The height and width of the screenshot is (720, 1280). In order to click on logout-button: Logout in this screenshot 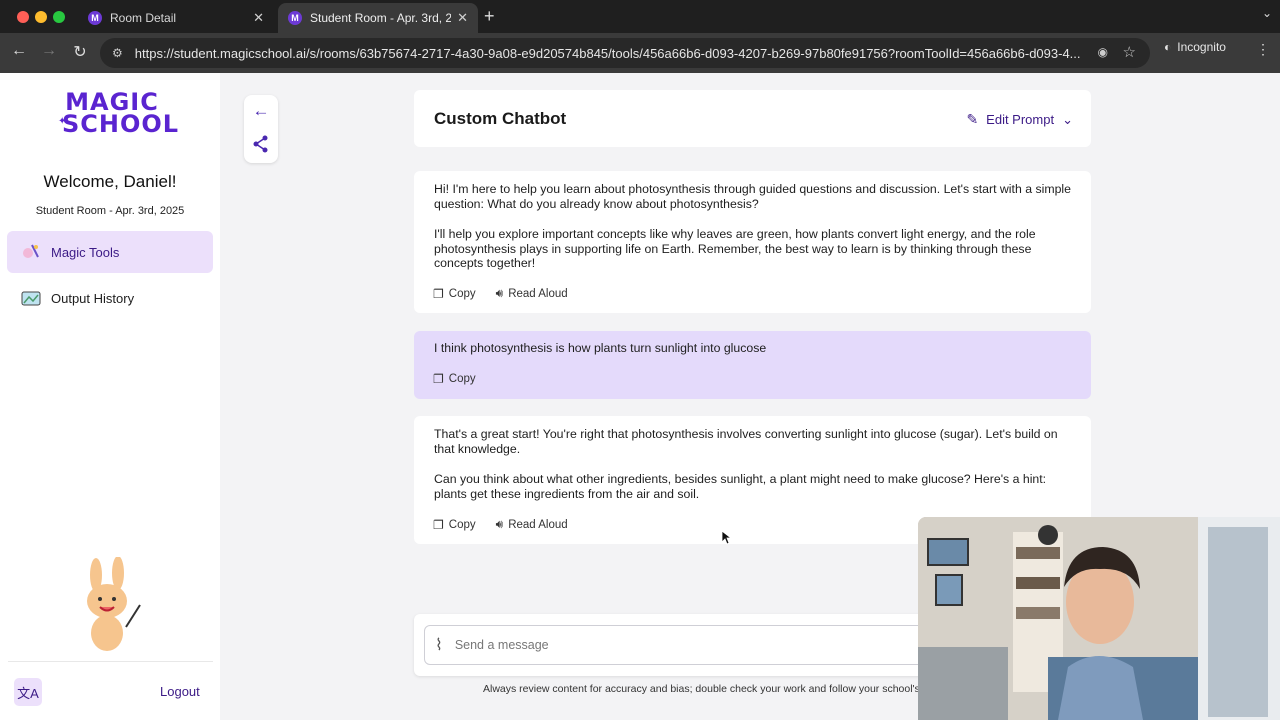, I will do `click(180, 691)`.